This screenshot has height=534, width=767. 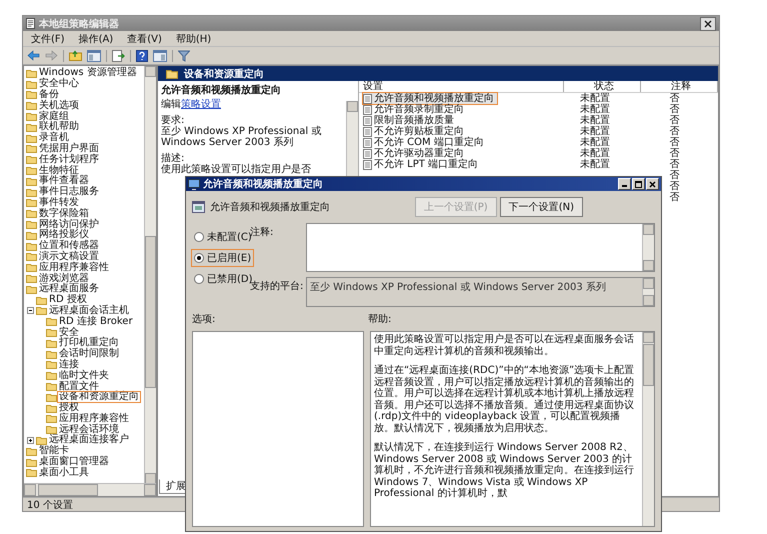 I want to click on tree-item: 家庭组, so click(x=54, y=117).